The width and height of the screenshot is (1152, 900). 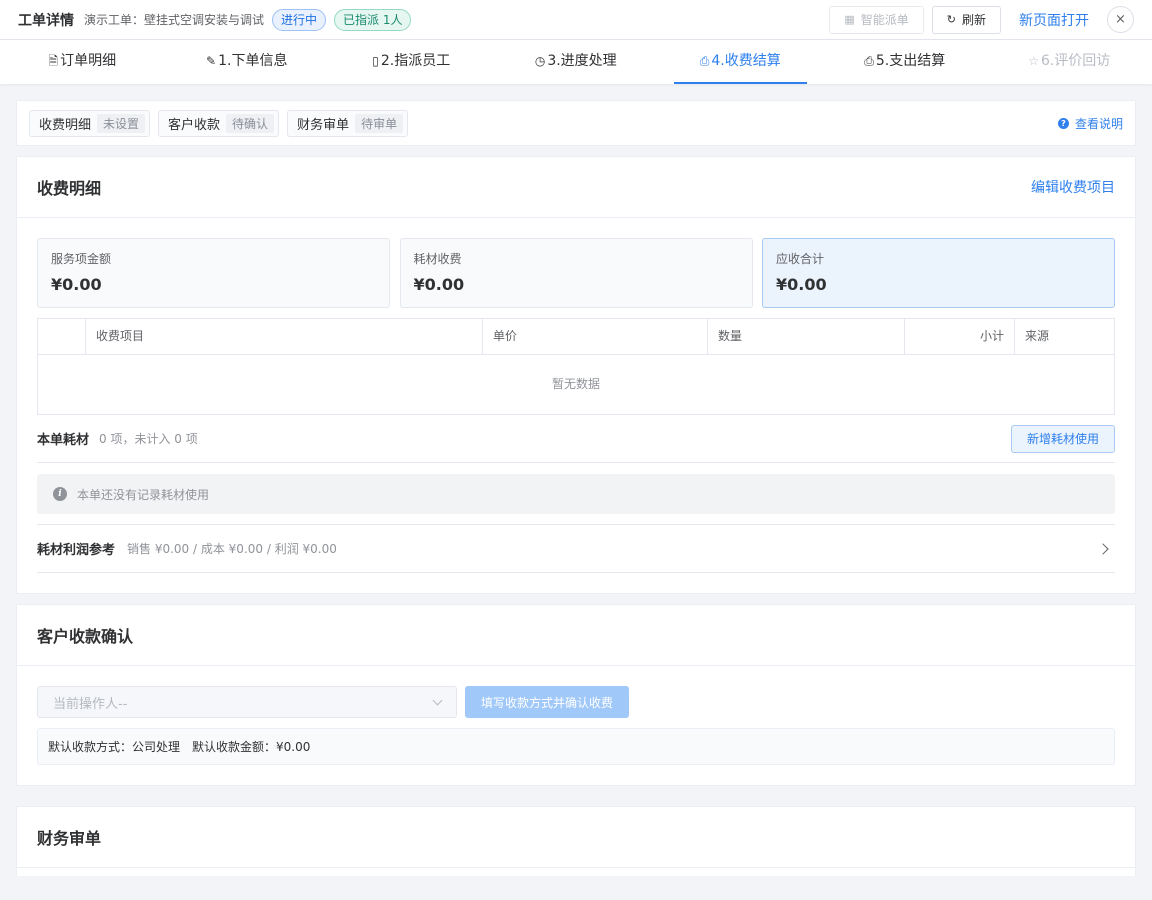 I want to click on charge-title: 收费明细, so click(x=69, y=188).